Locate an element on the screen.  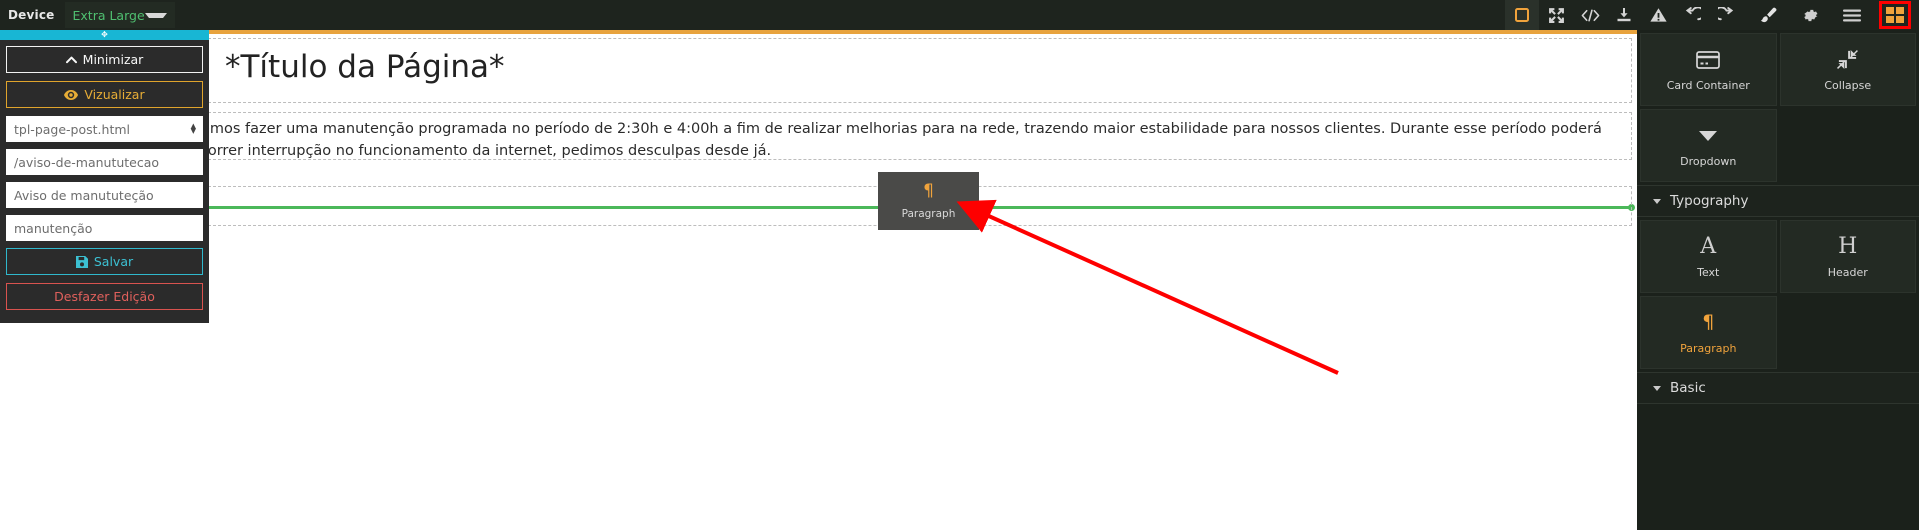
section-basic: Basic is located at coordinates (1778, 388).